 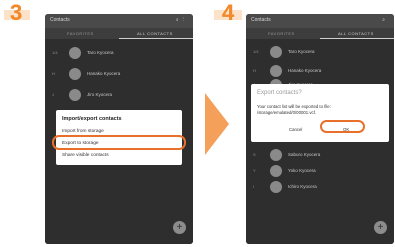 I want to click on app-bar: Contacts ⌕, so click(x=320, y=21).